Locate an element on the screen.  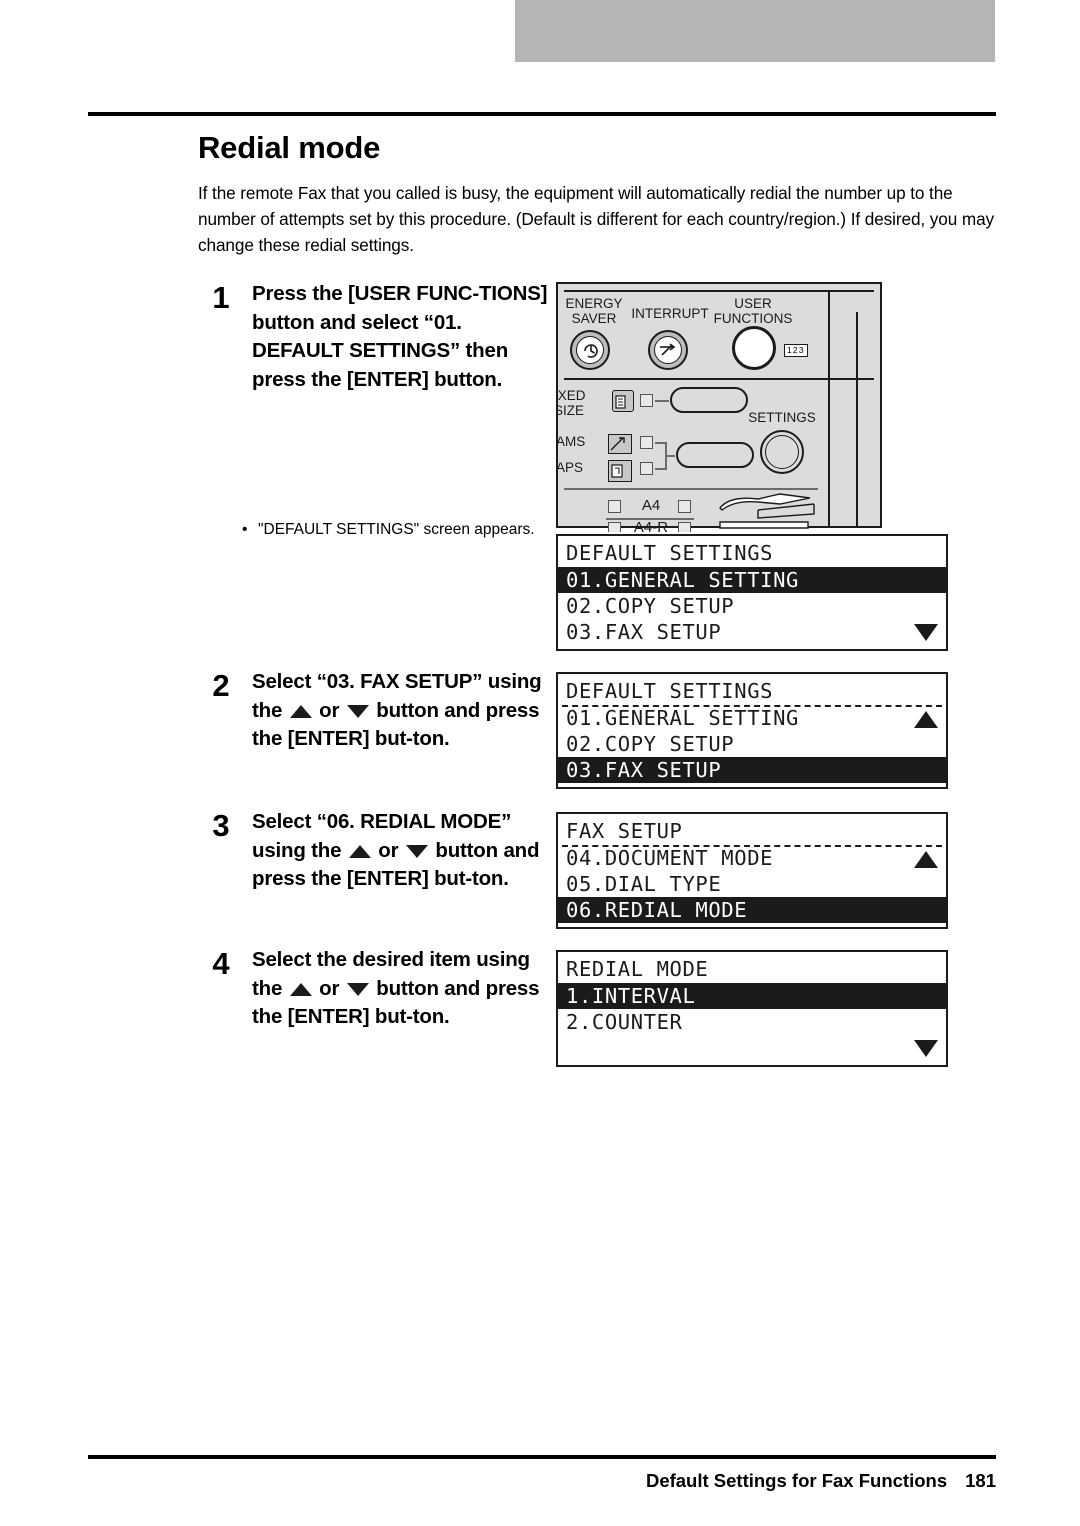
paper-a4-label: A4 is located at coordinates (651, 505).